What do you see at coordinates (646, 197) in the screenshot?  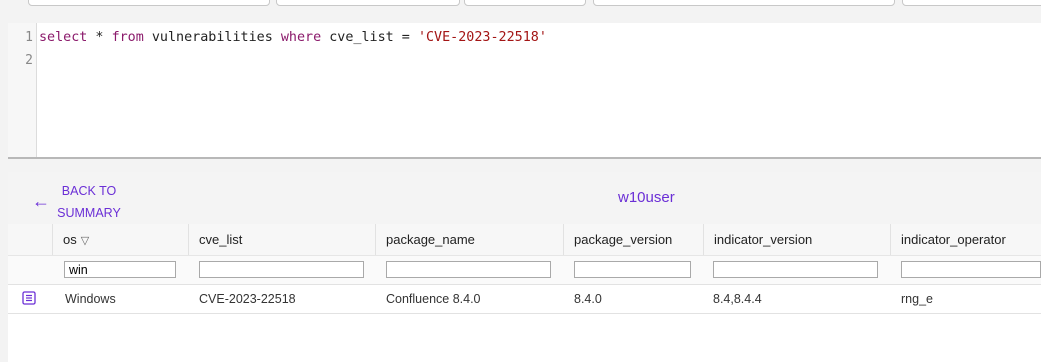 I see `results-title: w10user` at bounding box center [646, 197].